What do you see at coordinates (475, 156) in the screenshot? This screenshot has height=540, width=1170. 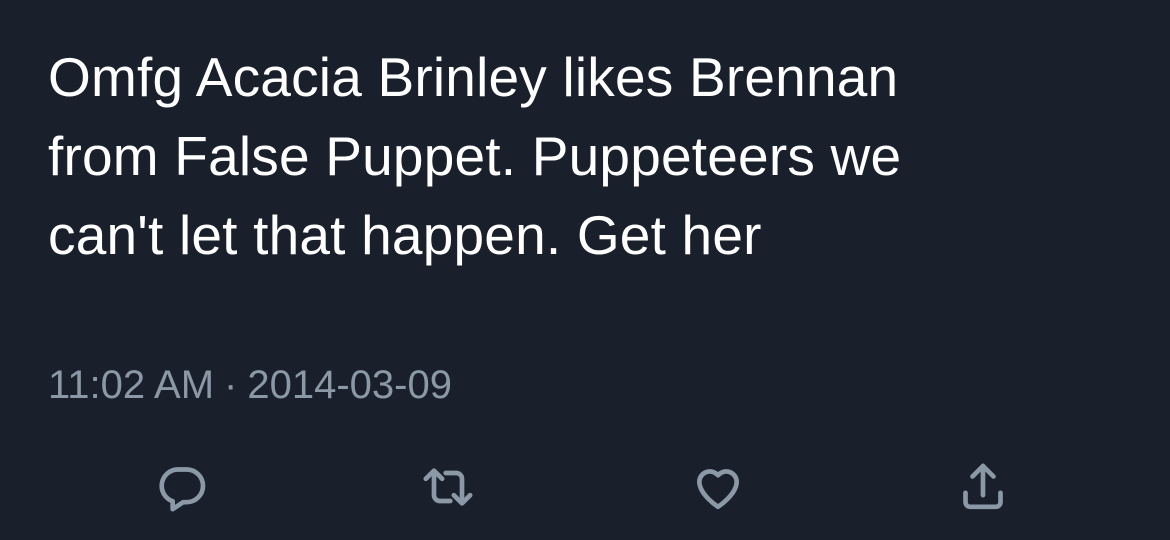 I see `tweet-text-line: from False Puppet. Puppeteers we` at bounding box center [475, 156].